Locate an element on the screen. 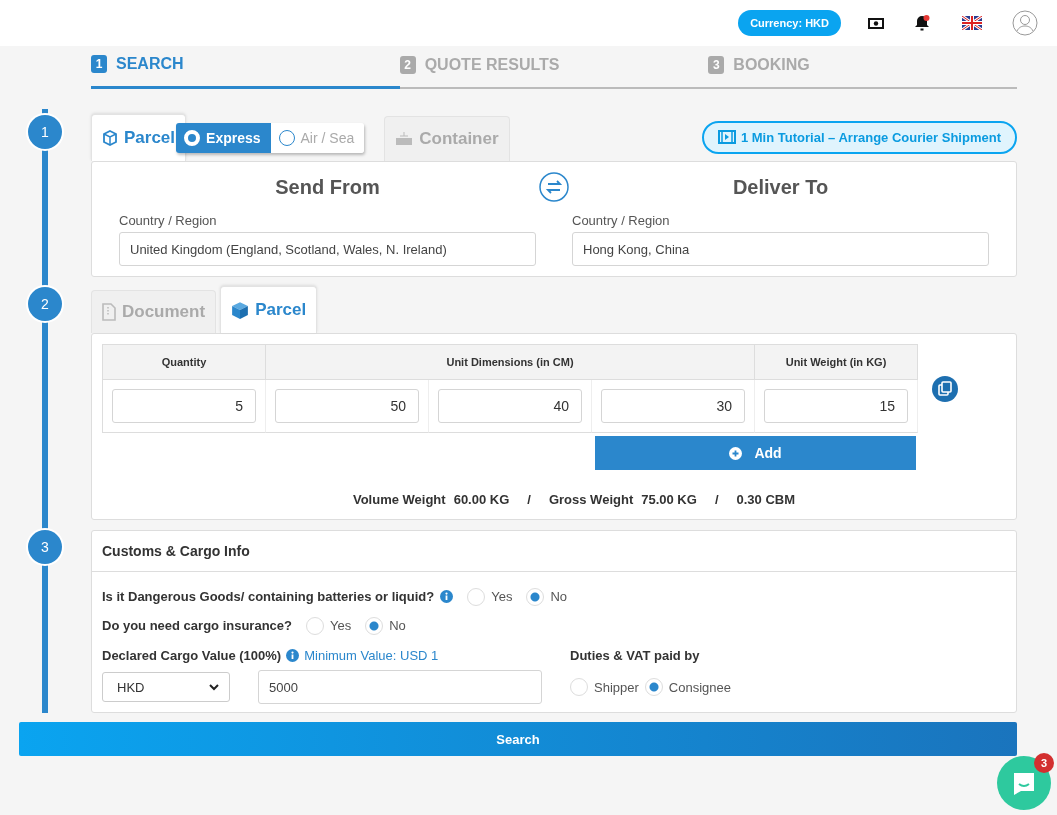  item-type-tab: Parcel is located at coordinates (269, 309).